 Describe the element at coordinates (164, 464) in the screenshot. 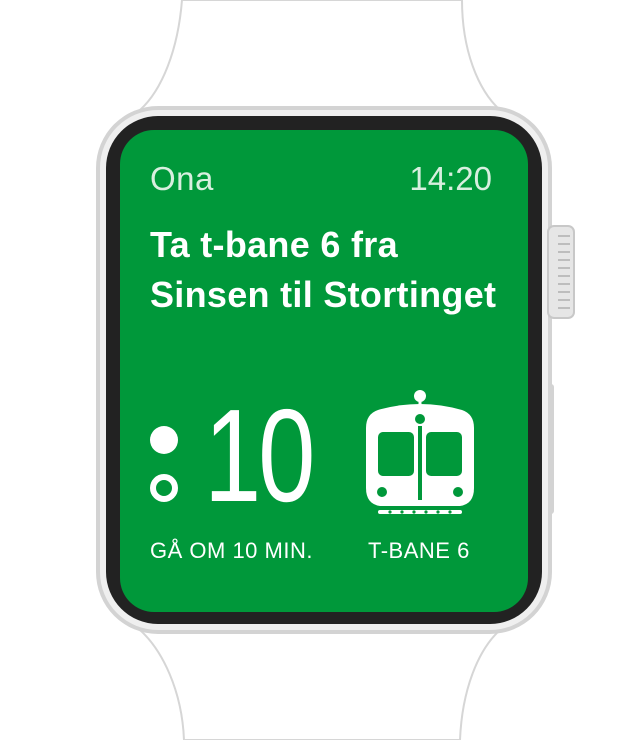

I see `departure-colon-icon` at that location.